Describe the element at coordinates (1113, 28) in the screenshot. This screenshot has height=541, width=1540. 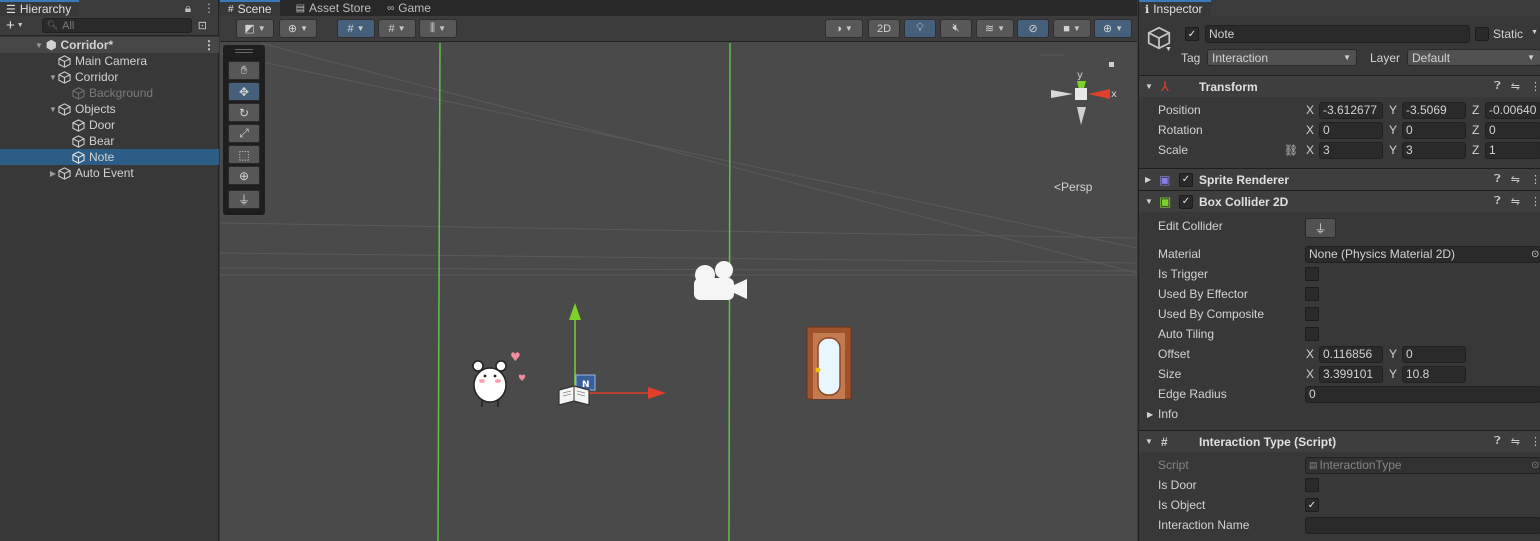
I see `gizmos-dropdown: ⊕ ▼` at that location.